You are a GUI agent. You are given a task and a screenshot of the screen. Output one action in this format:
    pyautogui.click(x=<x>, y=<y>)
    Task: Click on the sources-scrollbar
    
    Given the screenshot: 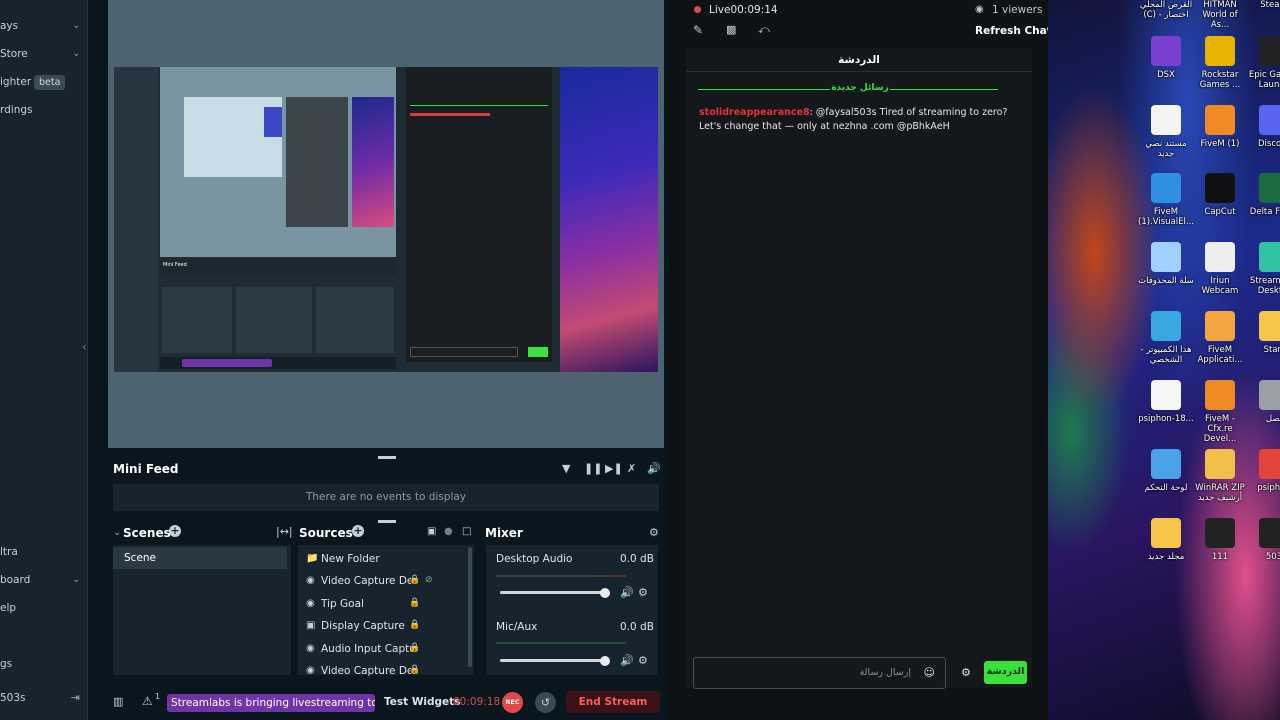 What is the action you would take?
    pyautogui.click(x=470, y=607)
    